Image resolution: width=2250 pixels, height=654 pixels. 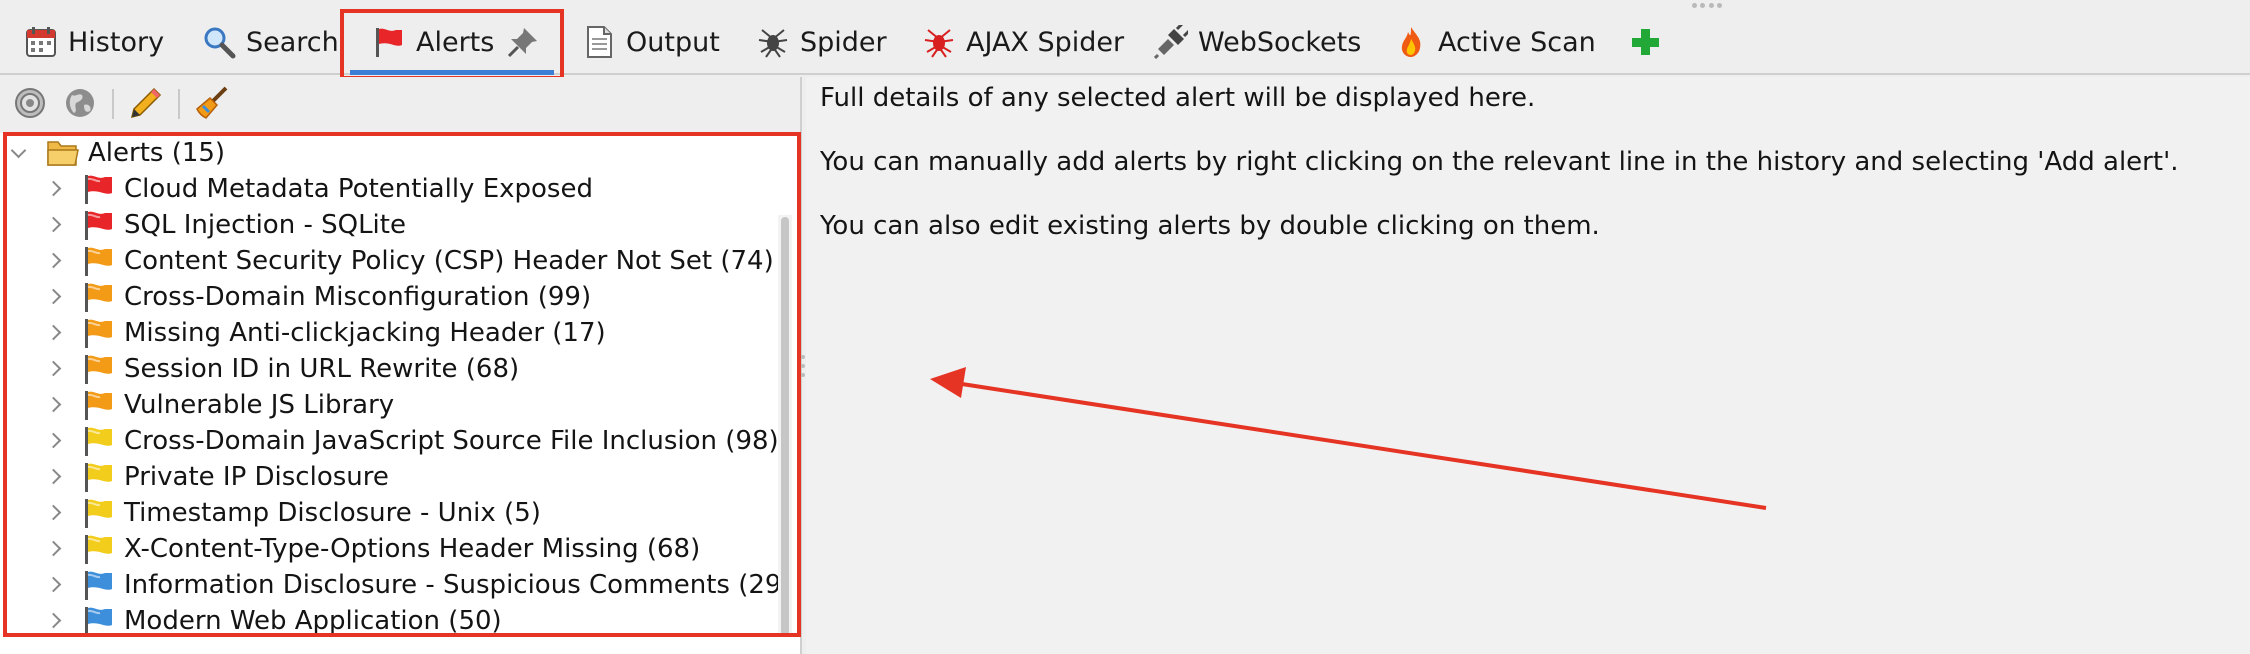 What do you see at coordinates (1348, 438) in the screenshot?
I see `annotation-arrow` at bounding box center [1348, 438].